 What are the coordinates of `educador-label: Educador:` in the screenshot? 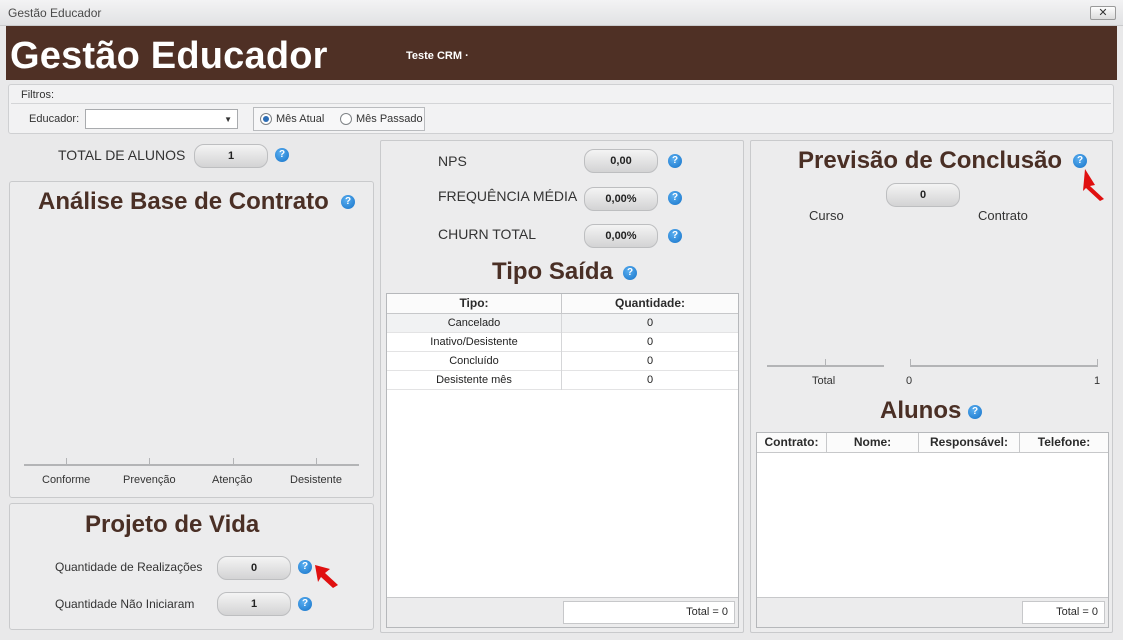 It's located at (54, 119).